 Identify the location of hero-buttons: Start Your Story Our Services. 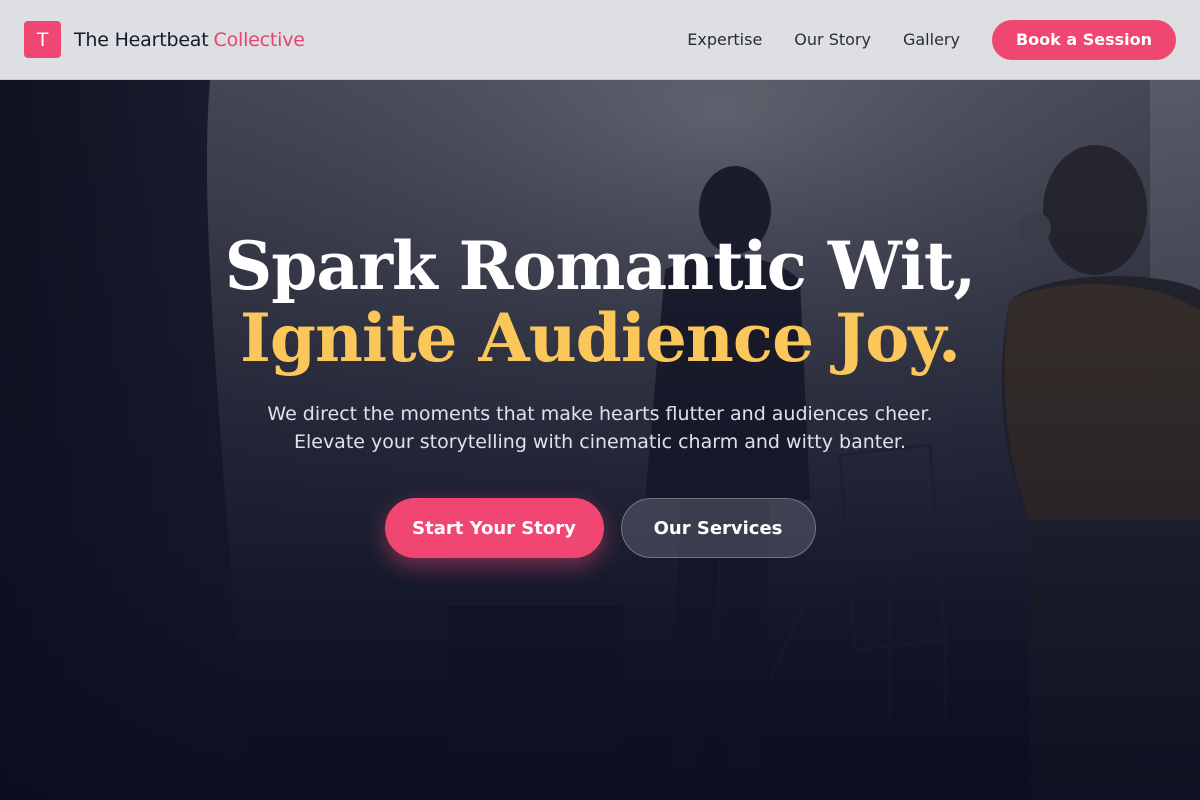
(600, 528).